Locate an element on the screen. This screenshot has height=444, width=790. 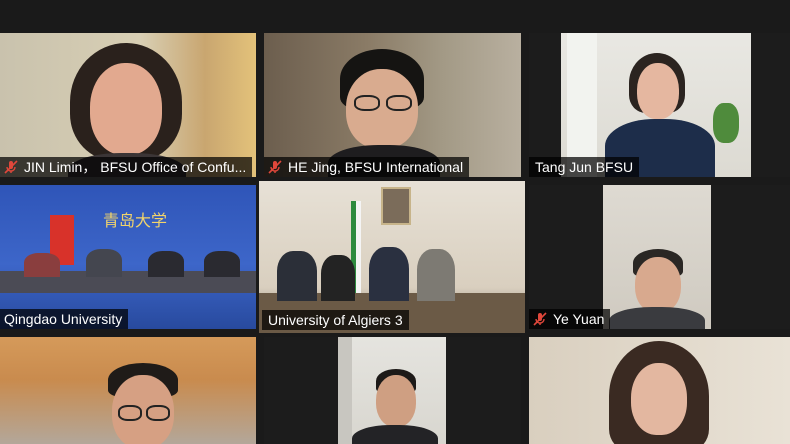
participant-name: Ye Yuan is located at coordinates (579, 319).